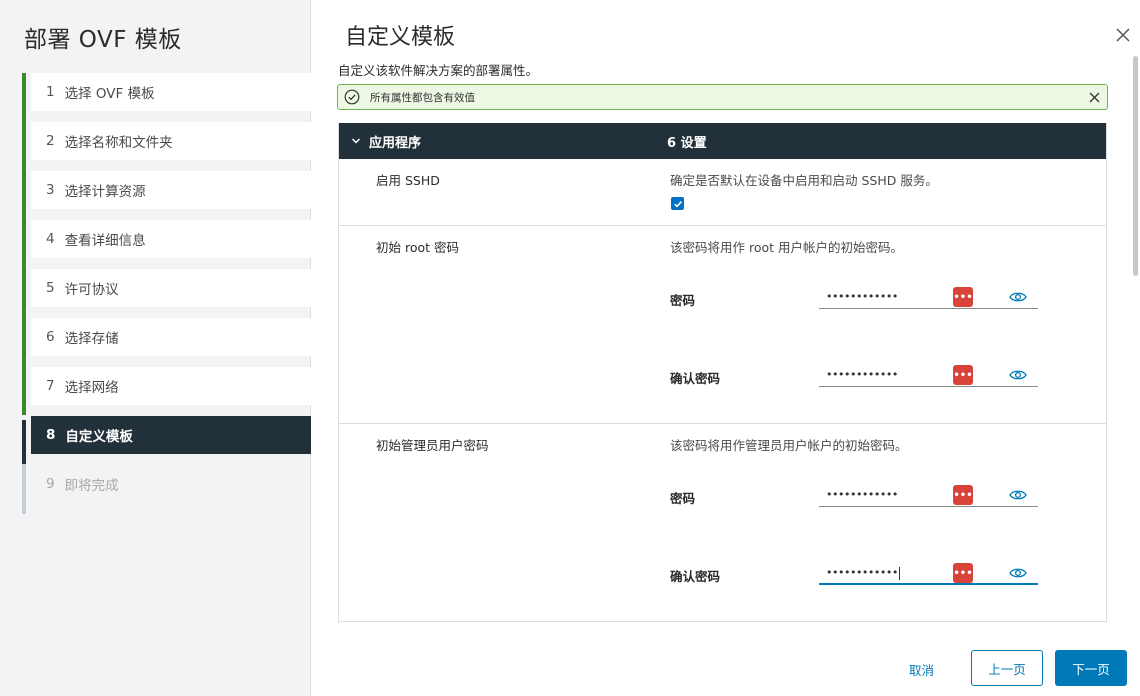  What do you see at coordinates (356, 141) in the screenshot?
I see `chevron-down-icon` at bounding box center [356, 141].